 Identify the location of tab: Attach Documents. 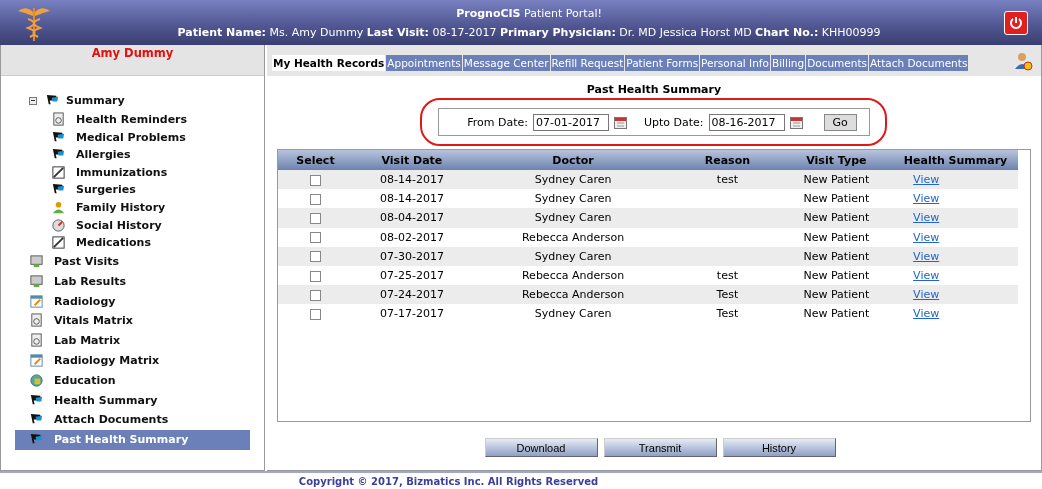
(919, 63).